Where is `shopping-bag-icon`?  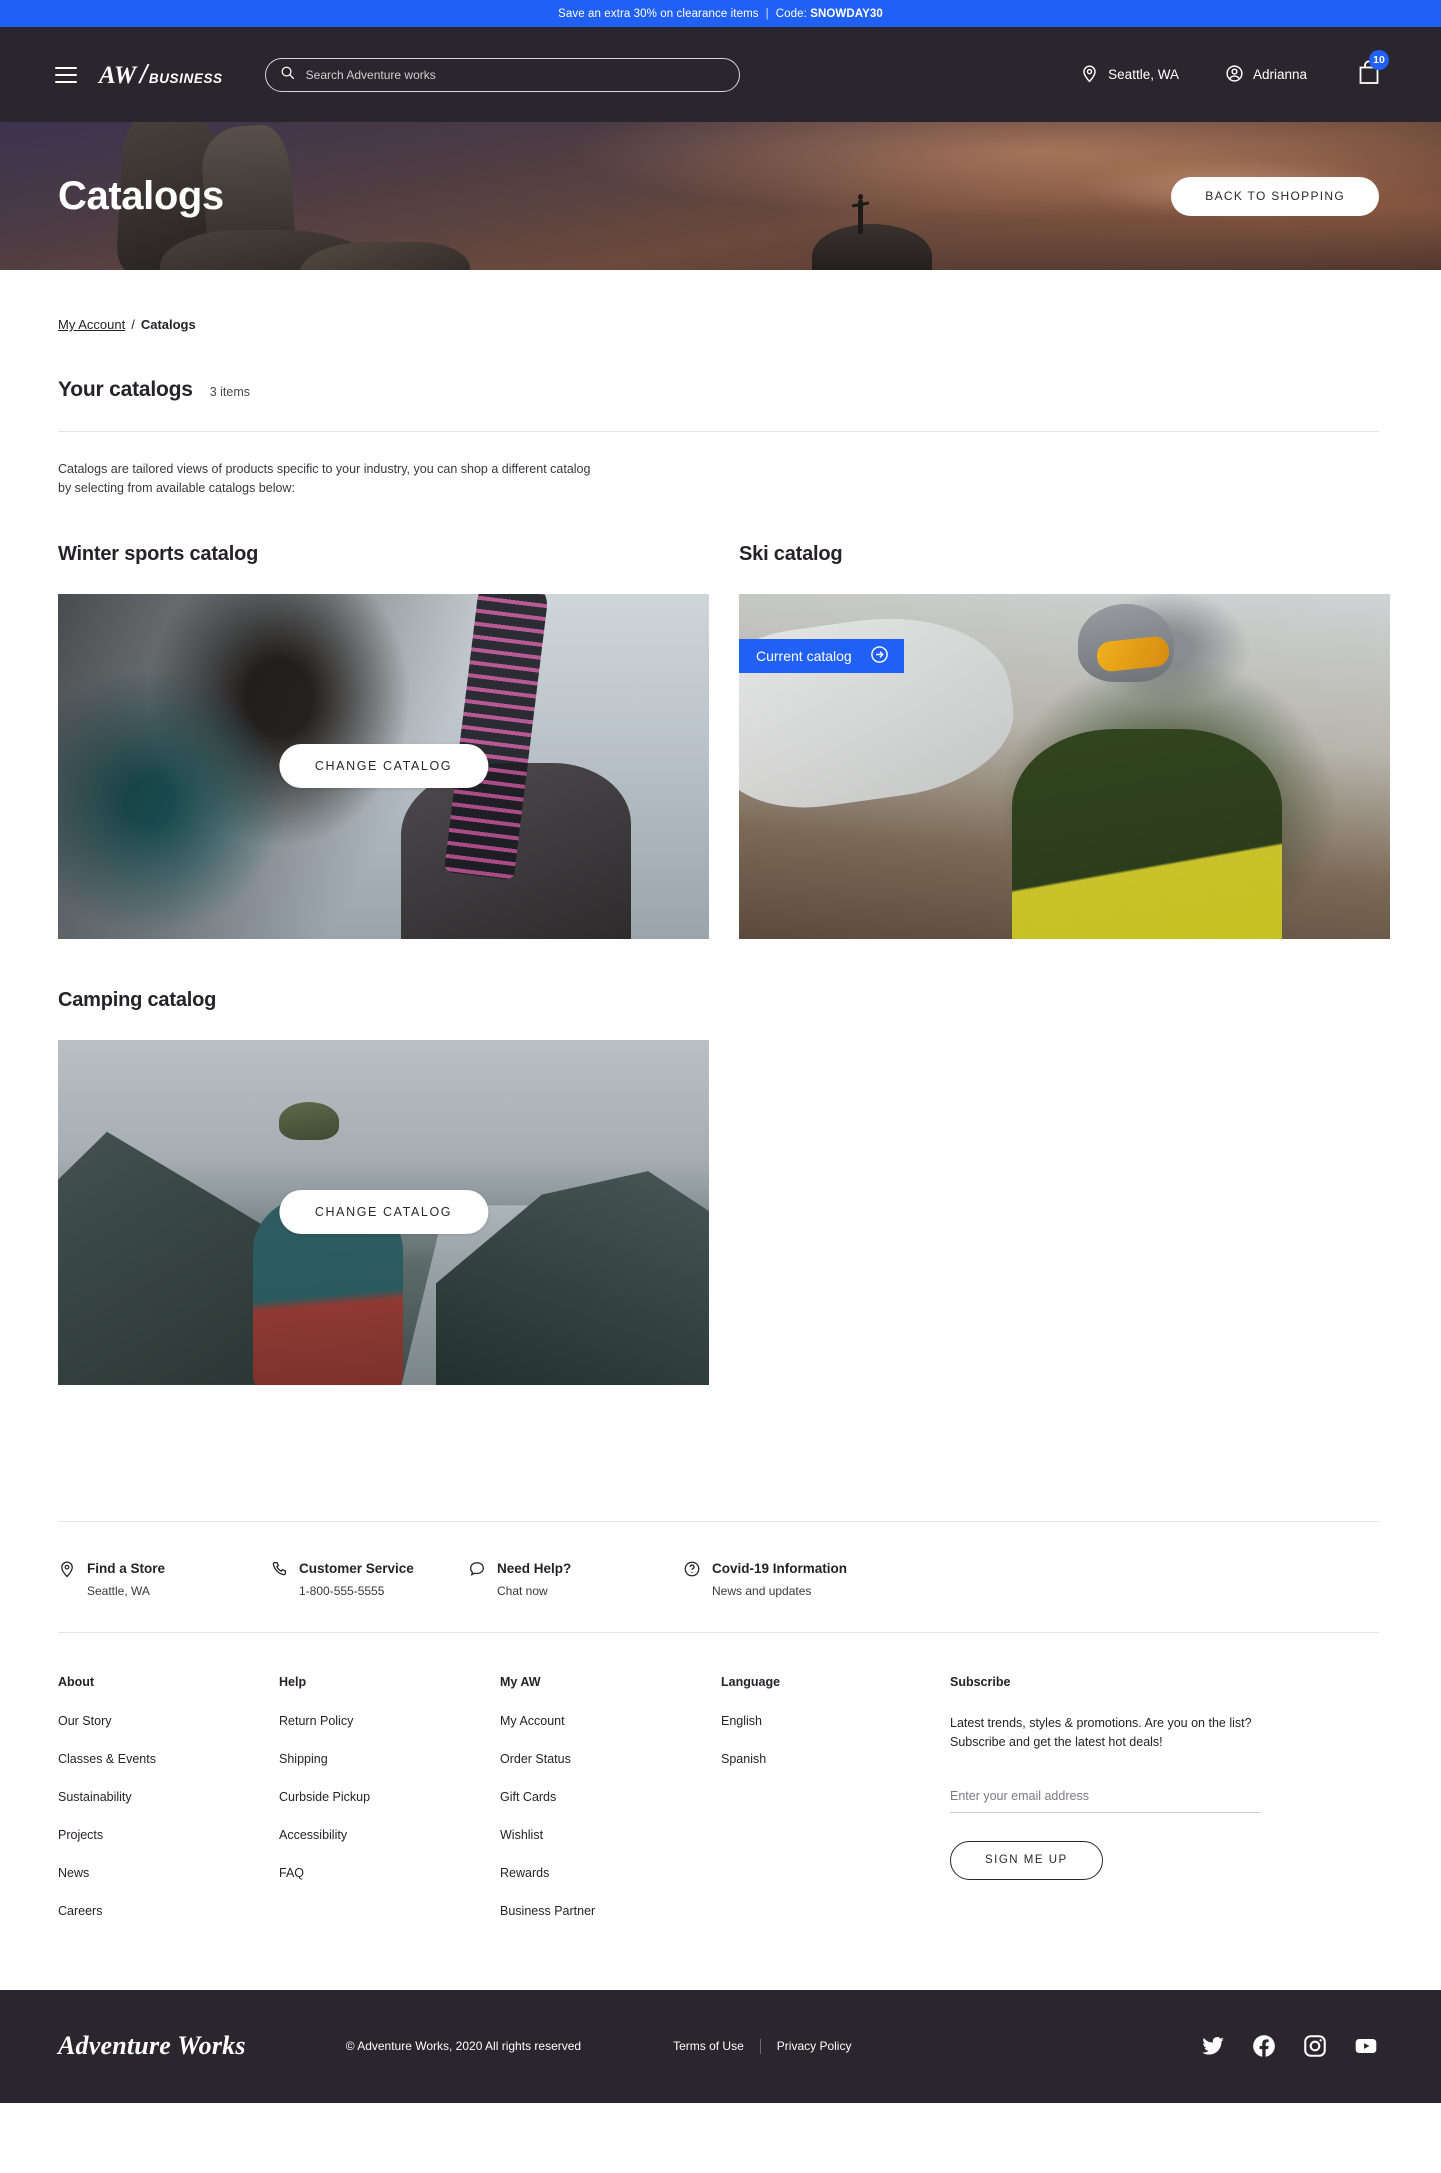
shopping-bag-icon is located at coordinates (1369, 74).